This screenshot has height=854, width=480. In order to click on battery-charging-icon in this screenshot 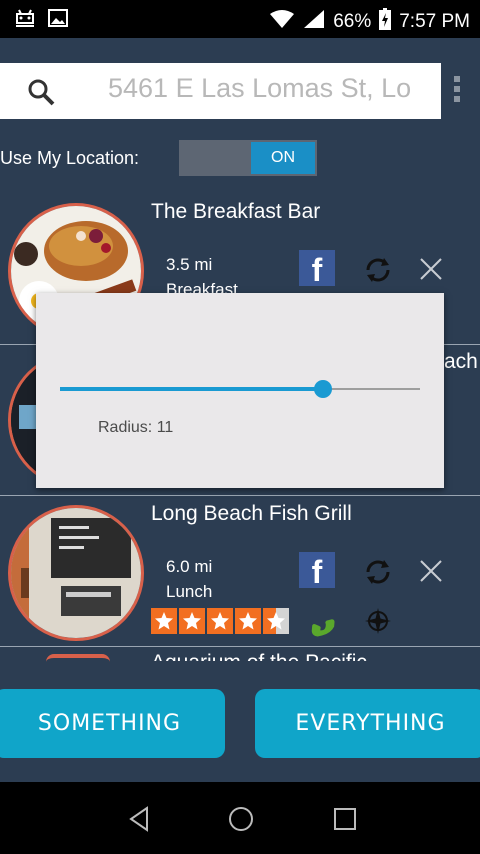, I will do `click(385, 22)`.